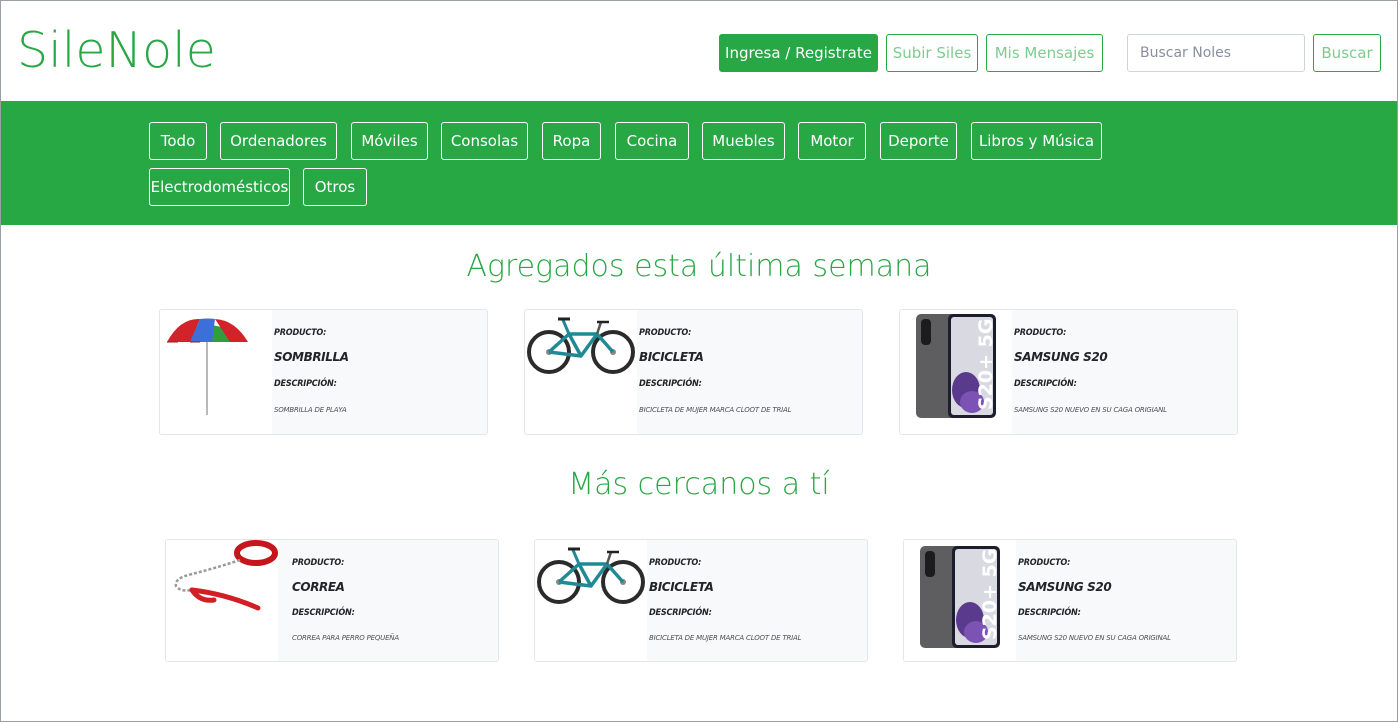 The image size is (1398, 722). Describe the element at coordinates (1044, 53) in the screenshot. I see `messages-button: Mis Mensajes` at that location.